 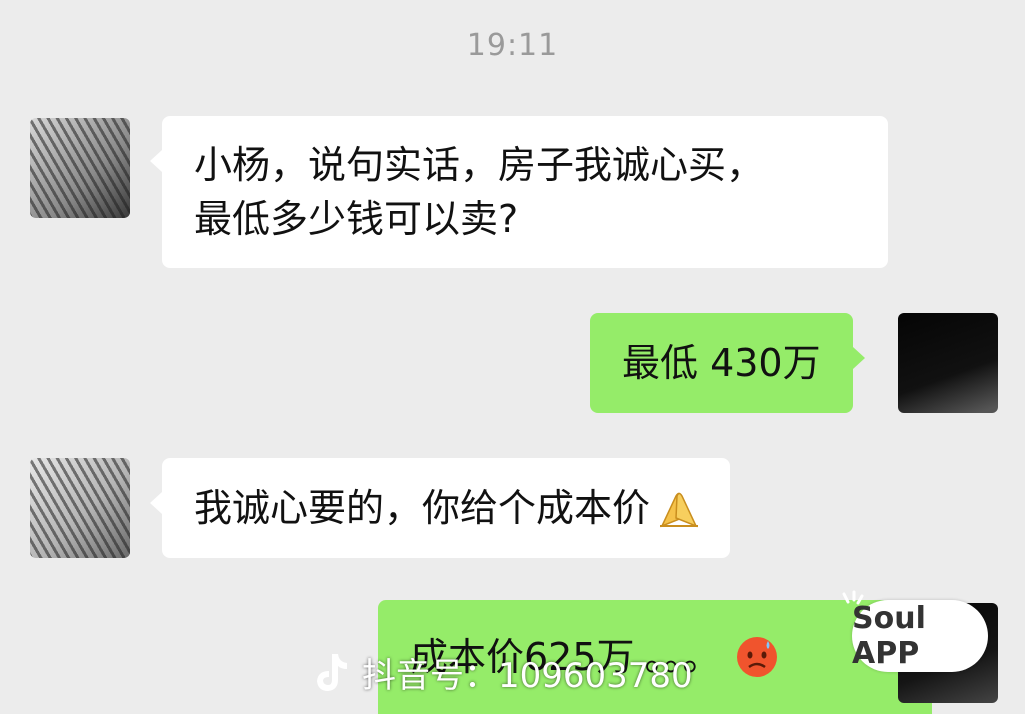 I want to click on message-text: 最低 430万, so click(x=721, y=363).